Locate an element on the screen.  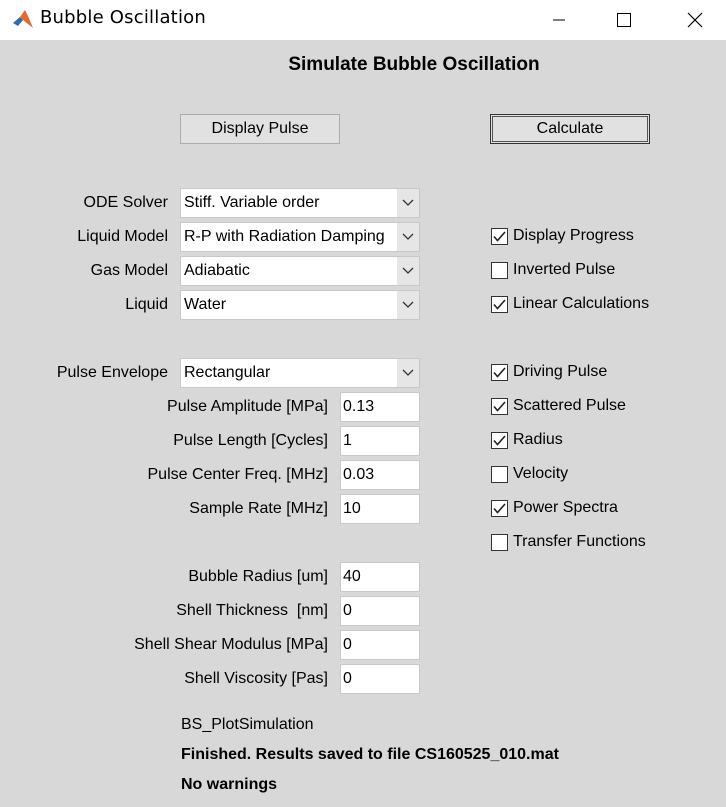
bubble-radius-label: Bubble Radius [um] is located at coordinates (258, 576).